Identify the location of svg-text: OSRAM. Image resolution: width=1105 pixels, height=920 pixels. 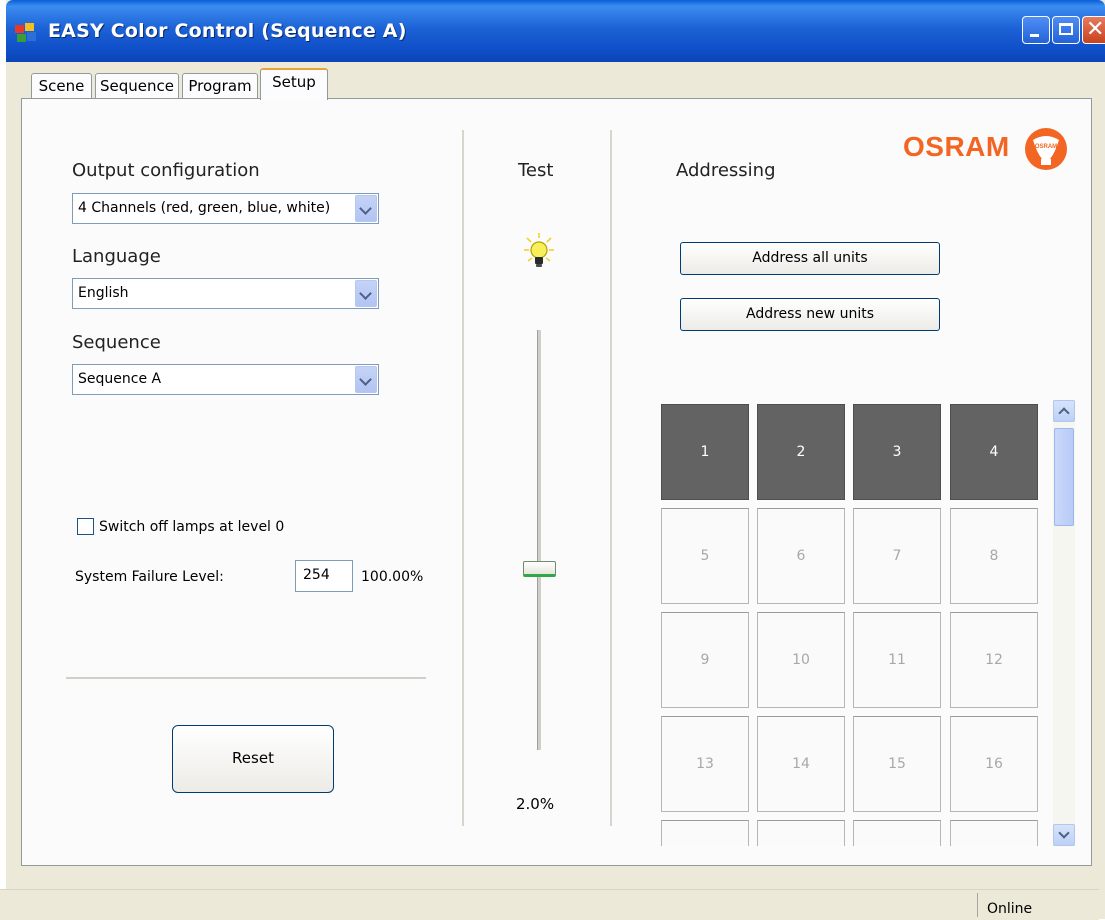
(1046, 147).